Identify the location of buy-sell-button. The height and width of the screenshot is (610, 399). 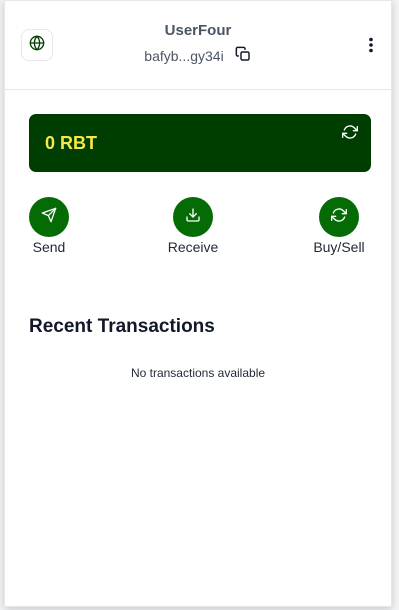
(339, 217).